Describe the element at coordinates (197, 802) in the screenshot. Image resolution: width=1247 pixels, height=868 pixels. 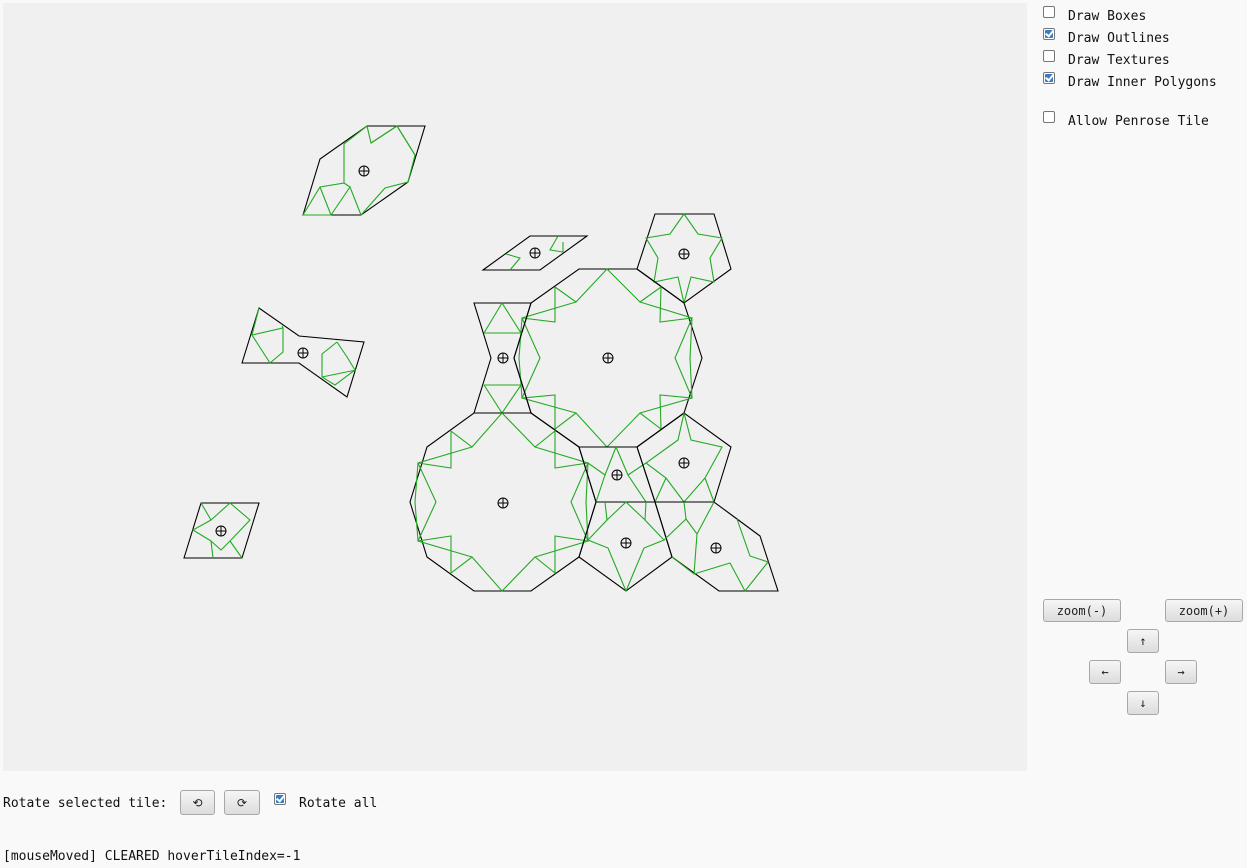
I see `rotate-ccw-button: ⟲` at that location.